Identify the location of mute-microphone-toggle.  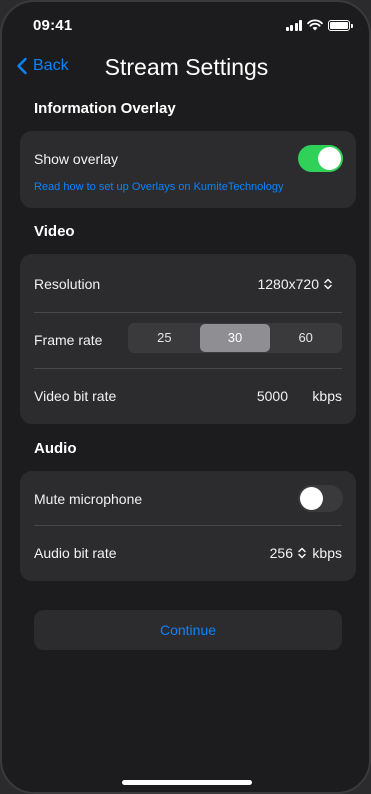
(320, 498).